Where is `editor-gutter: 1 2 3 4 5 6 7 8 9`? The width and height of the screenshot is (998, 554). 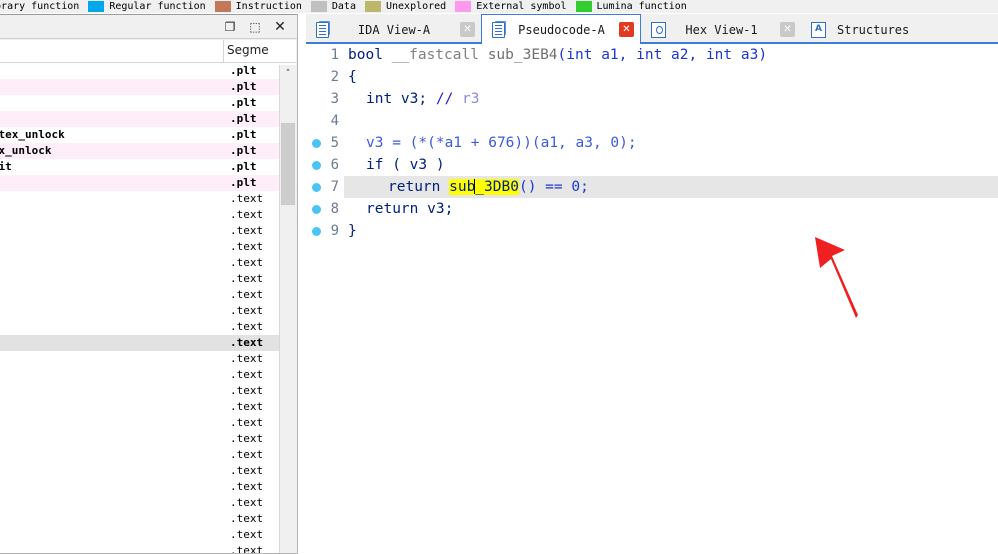
editor-gutter: 1 2 3 4 5 6 7 8 9 is located at coordinates (325, 299).